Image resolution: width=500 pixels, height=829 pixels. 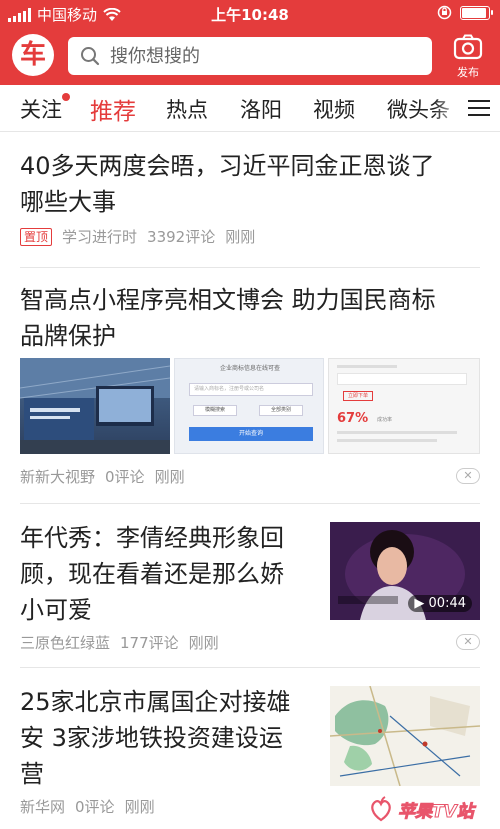 What do you see at coordinates (251, 389) in the screenshot?
I see `image-input: 请输入商标名，注册号或公司名` at bounding box center [251, 389].